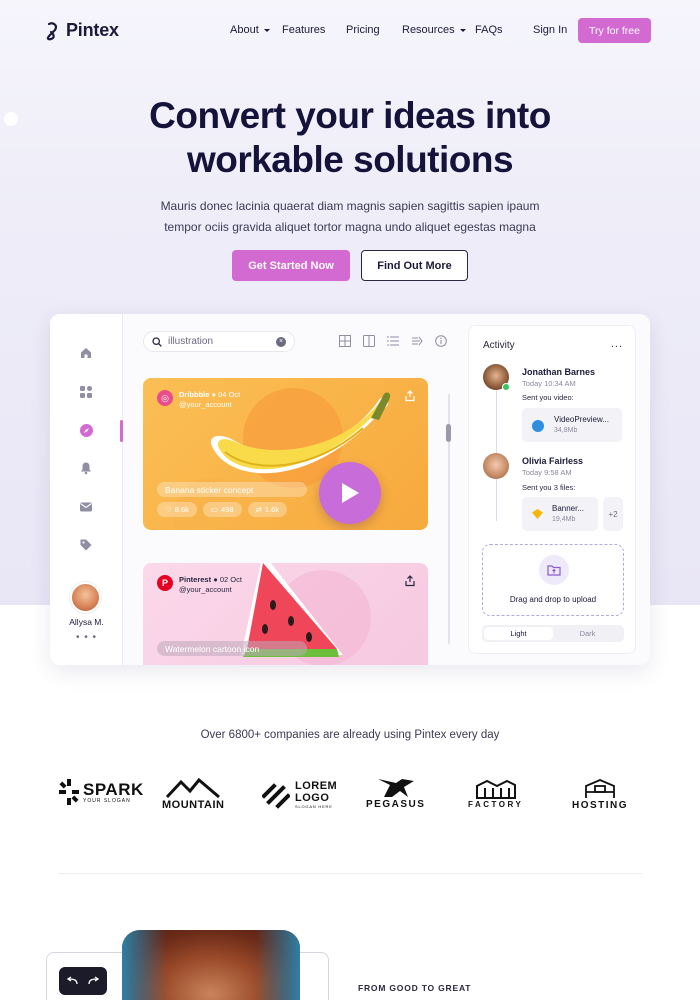  I want to click on comments-count: 498, so click(227, 509).